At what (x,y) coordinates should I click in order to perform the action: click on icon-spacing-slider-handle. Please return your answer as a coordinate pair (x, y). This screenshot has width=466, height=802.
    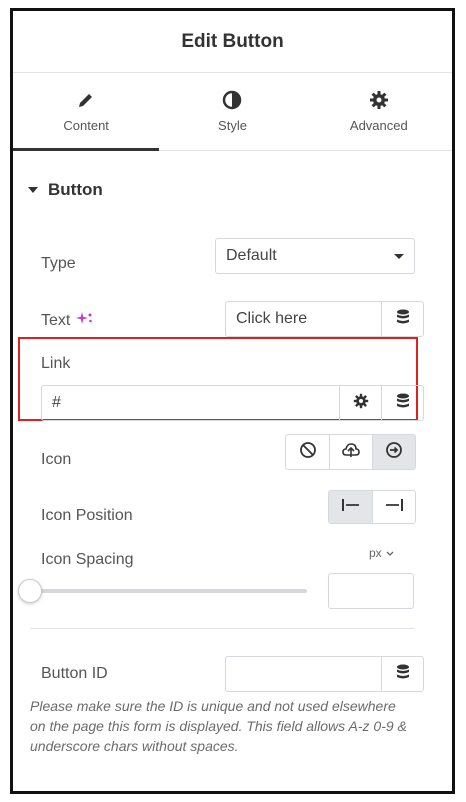
    Looking at the image, I should click on (30, 591).